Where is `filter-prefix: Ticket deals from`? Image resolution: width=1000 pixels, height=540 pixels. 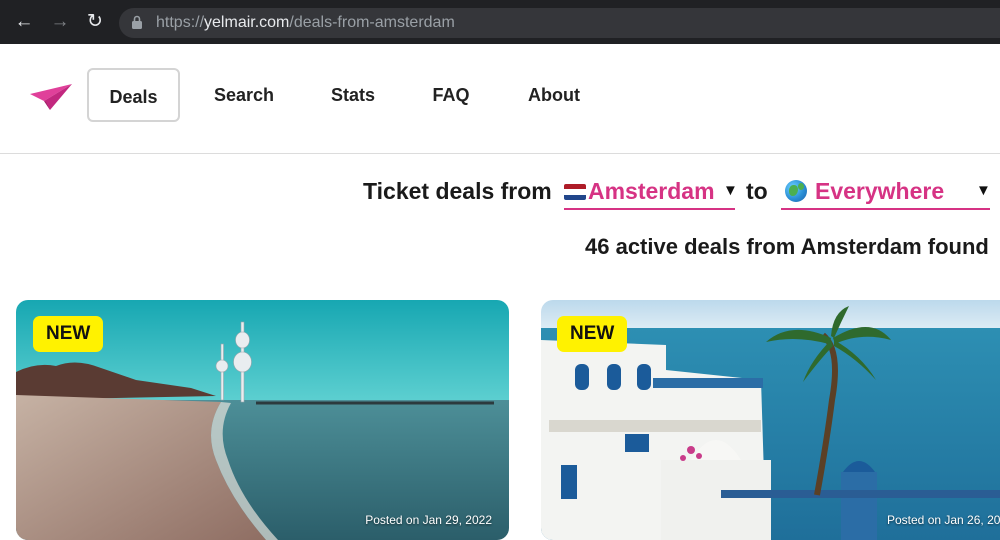
filter-prefix: Ticket deals from is located at coordinates (457, 191).